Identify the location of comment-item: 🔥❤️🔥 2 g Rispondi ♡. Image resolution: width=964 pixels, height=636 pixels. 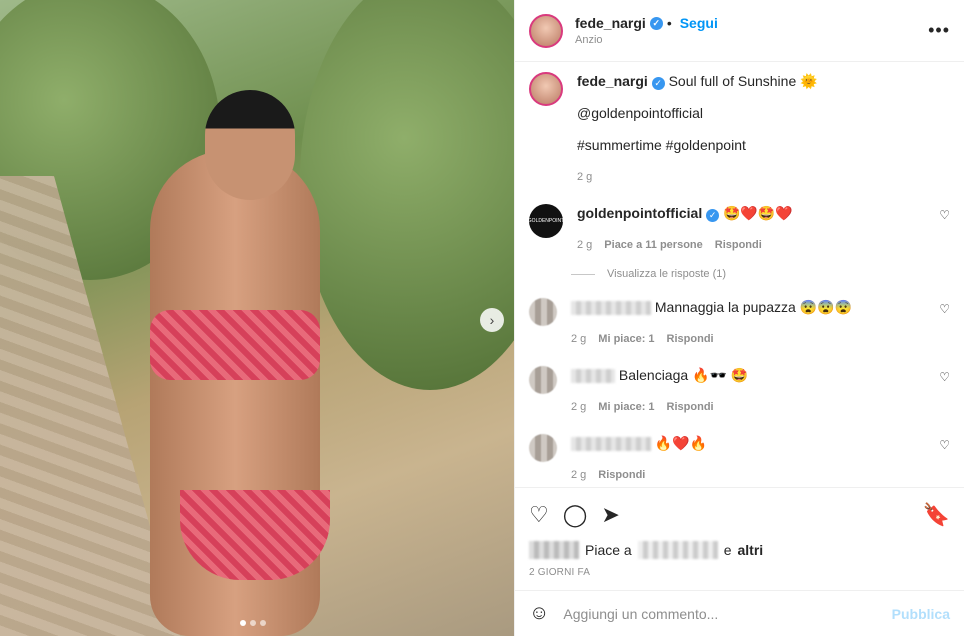
(739, 459).